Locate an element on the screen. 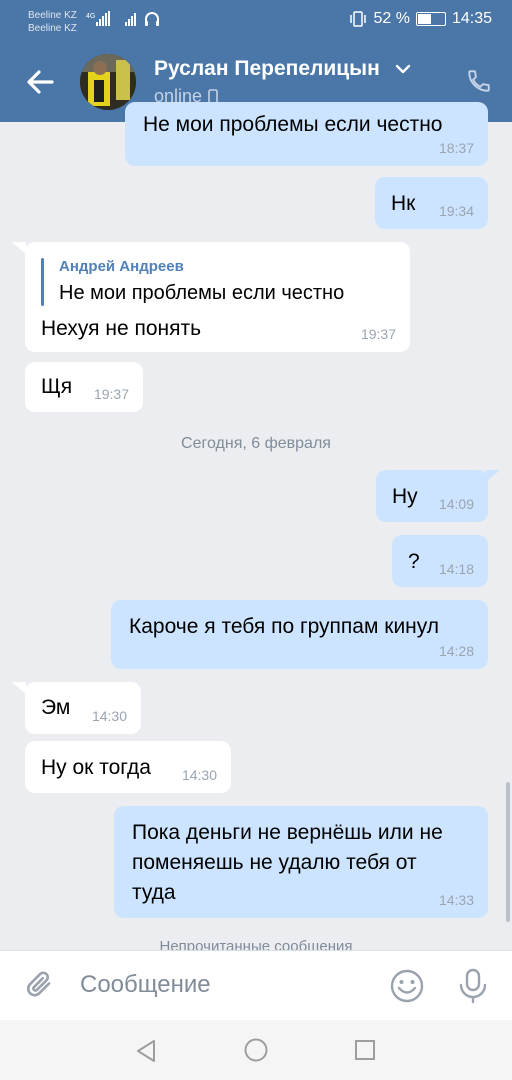 The width and height of the screenshot is (512, 1080). message-time: 14:28 is located at coordinates (456, 651).